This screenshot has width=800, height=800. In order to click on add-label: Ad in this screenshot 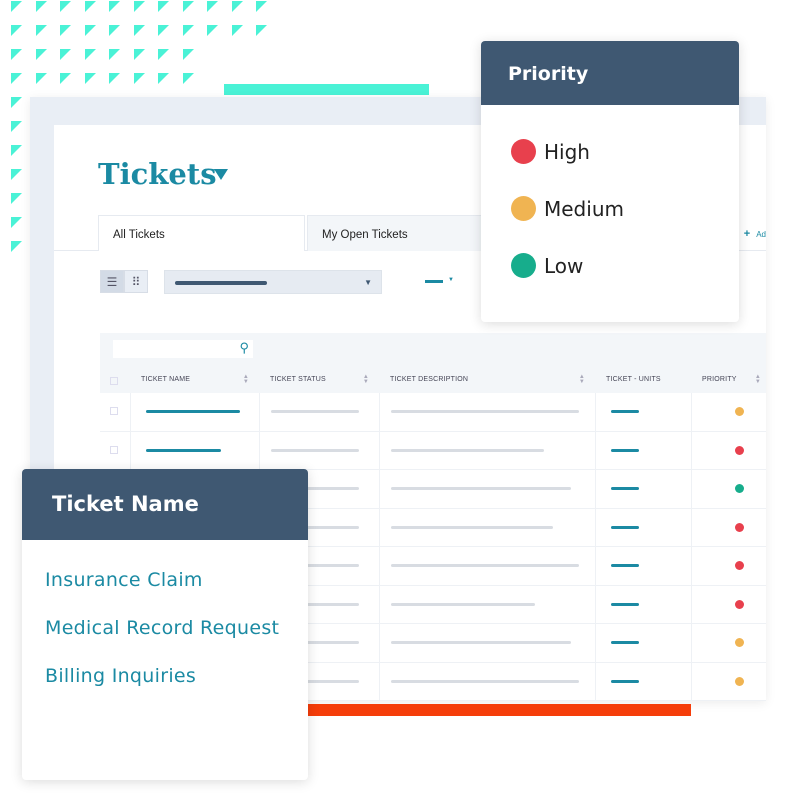, I will do `click(761, 234)`.